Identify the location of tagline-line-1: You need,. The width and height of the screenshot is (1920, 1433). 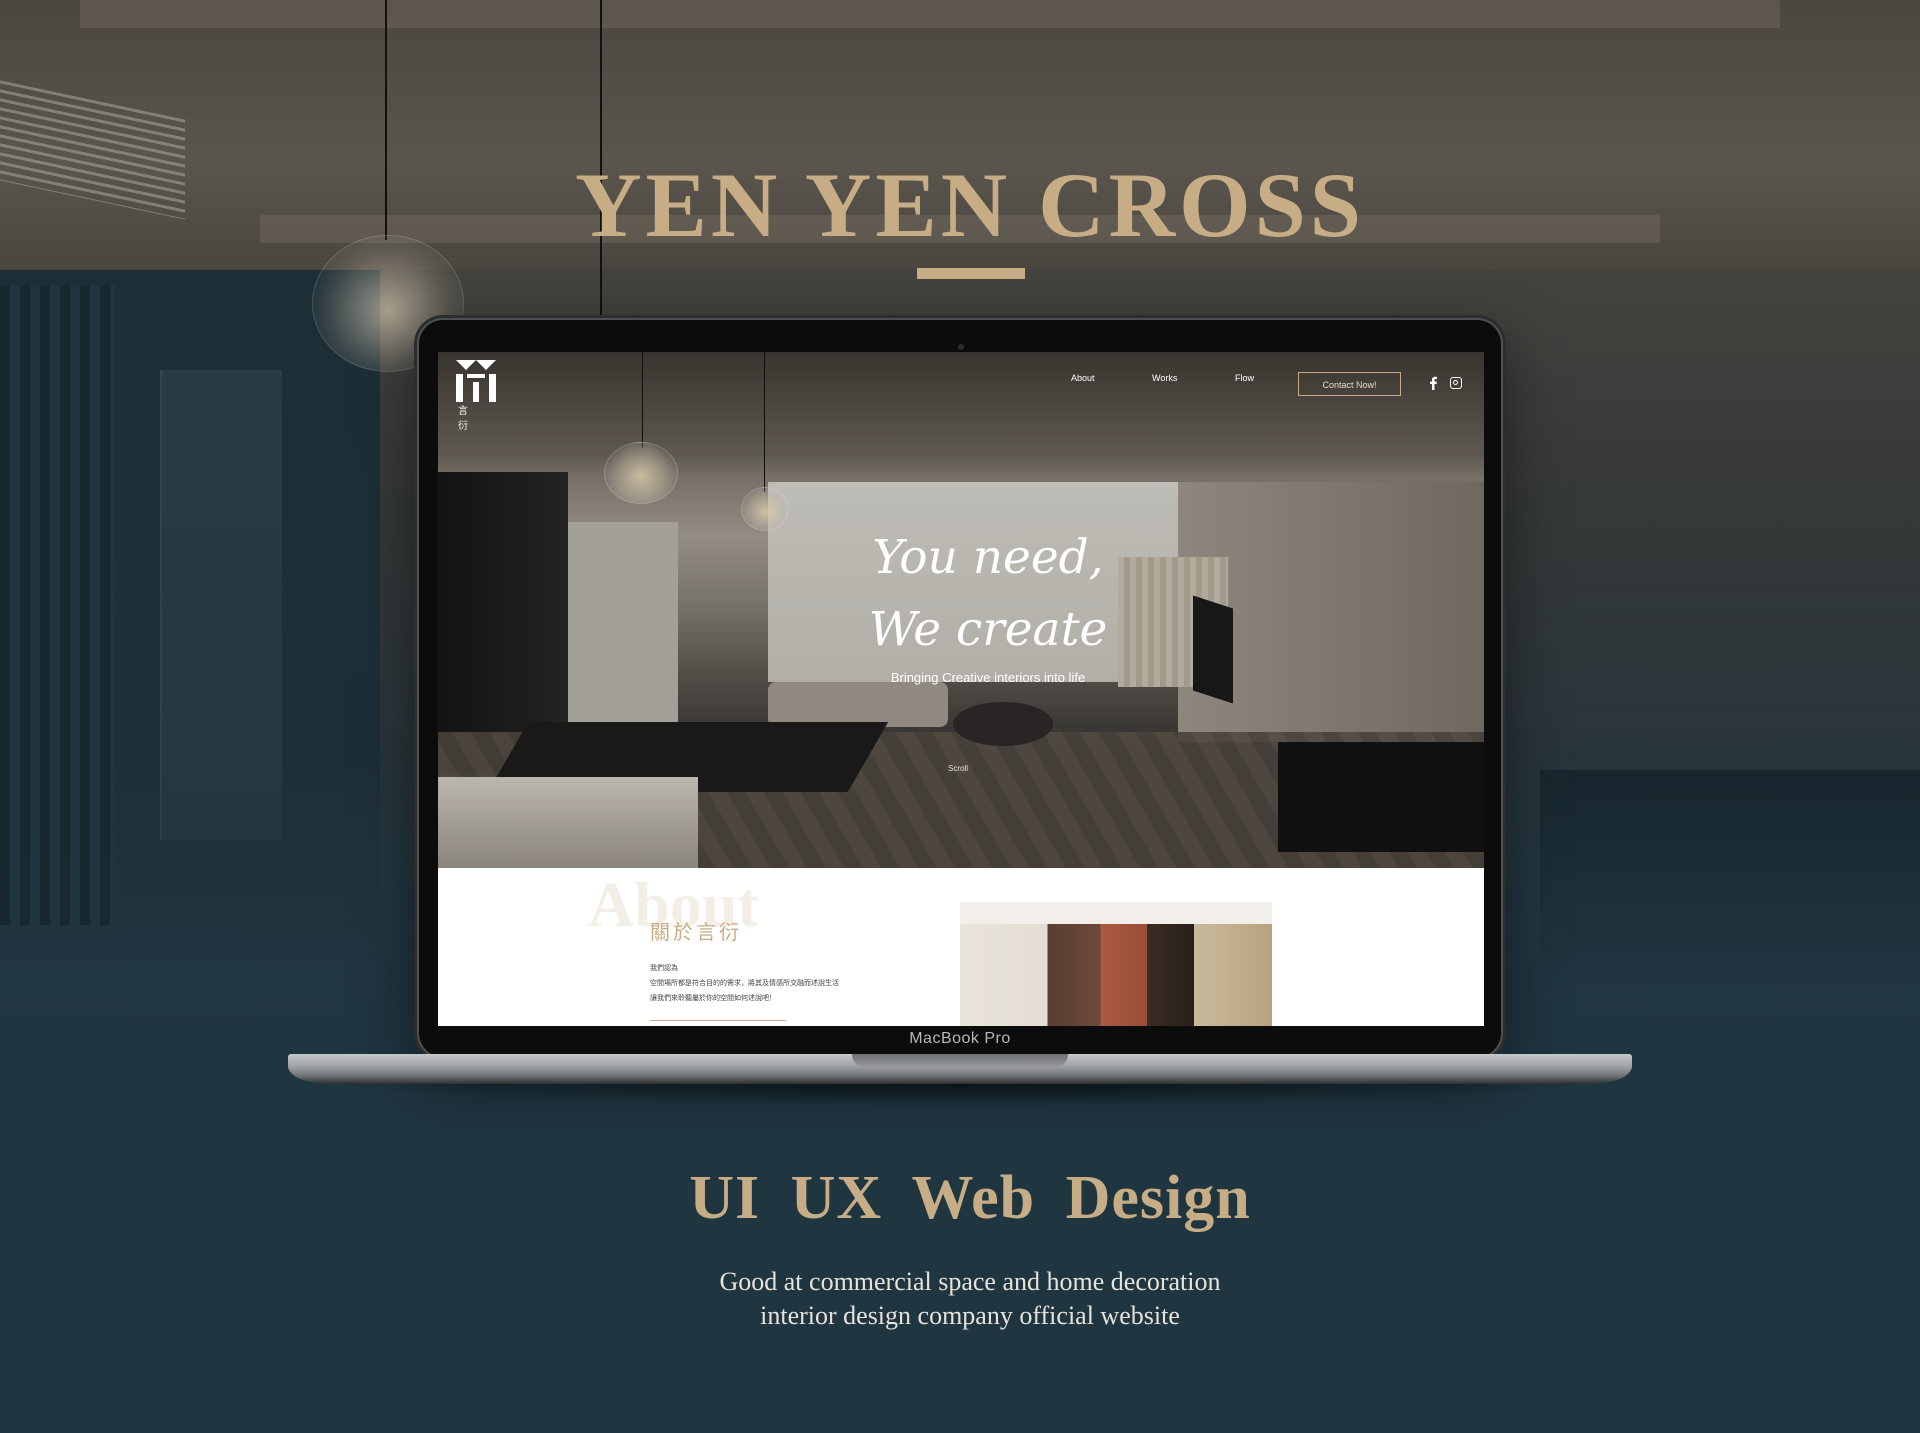
(988, 557).